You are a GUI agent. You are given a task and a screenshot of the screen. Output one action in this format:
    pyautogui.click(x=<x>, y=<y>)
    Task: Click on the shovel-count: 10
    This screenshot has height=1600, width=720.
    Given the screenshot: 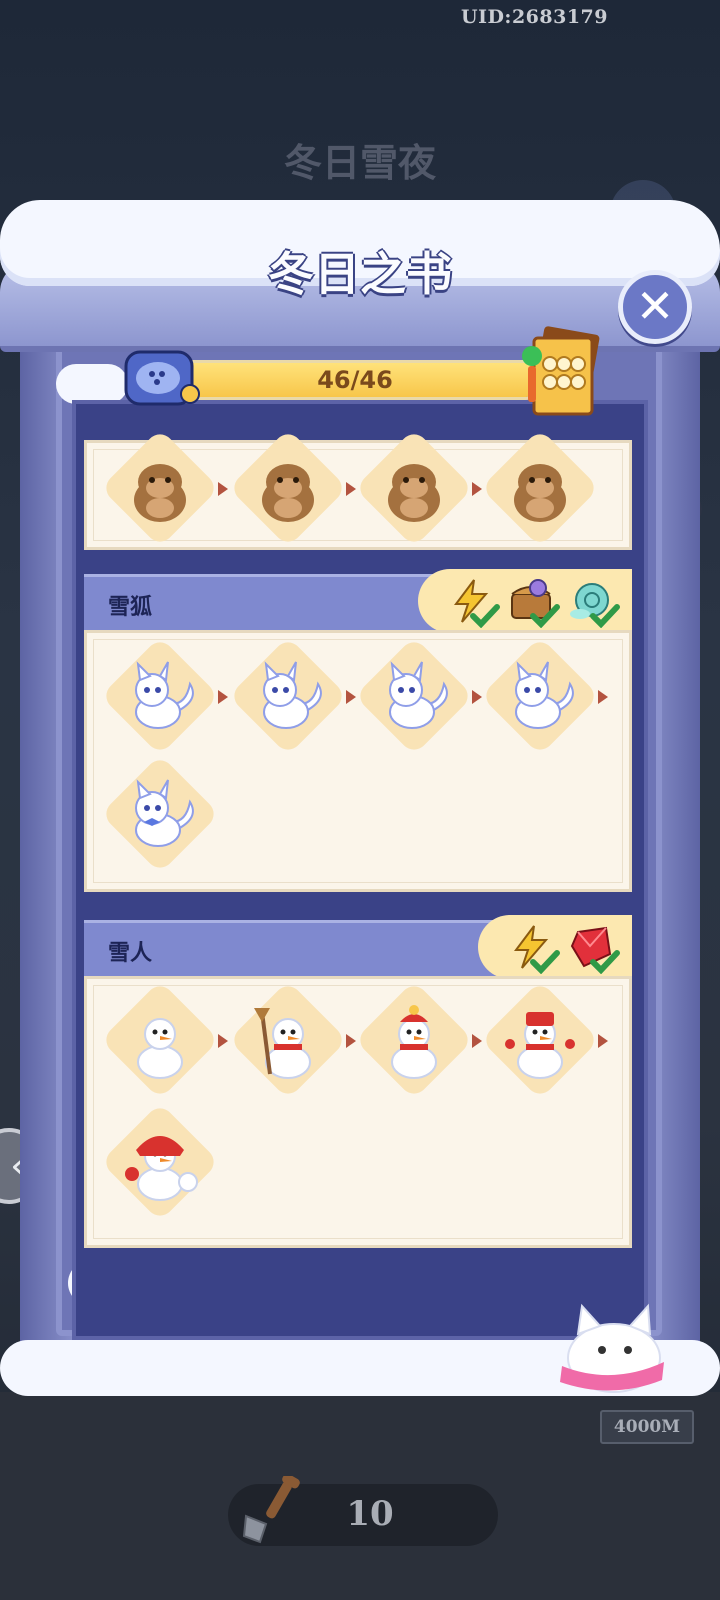 What is the action you would take?
    pyautogui.click(x=370, y=1514)
    